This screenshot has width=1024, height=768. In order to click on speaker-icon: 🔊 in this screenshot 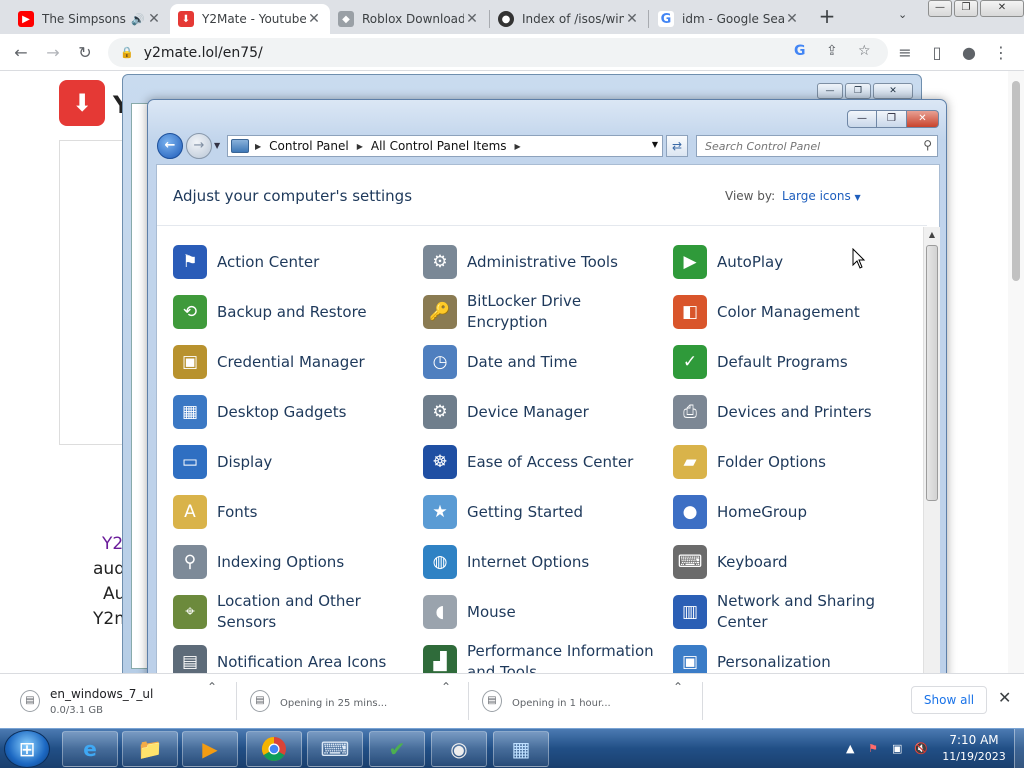, I will do `click(138, 19)`.